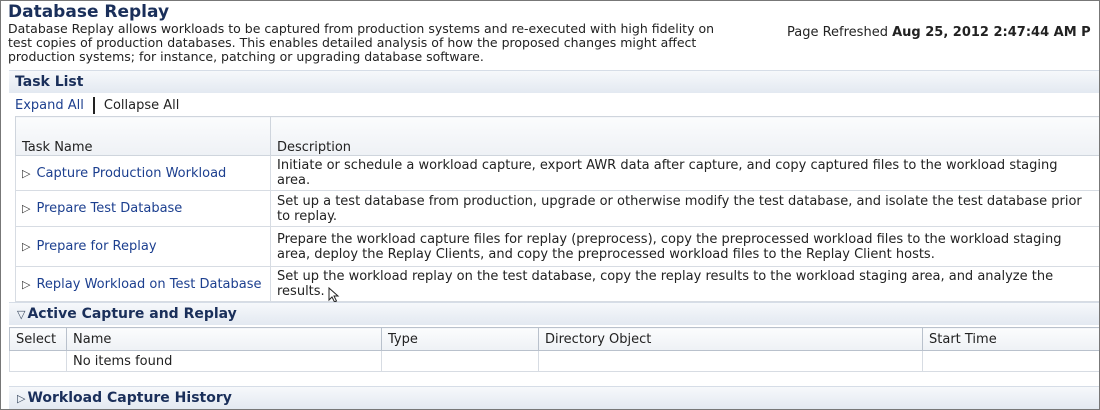  I want to click on table-row: No items found, so click(554, 361).